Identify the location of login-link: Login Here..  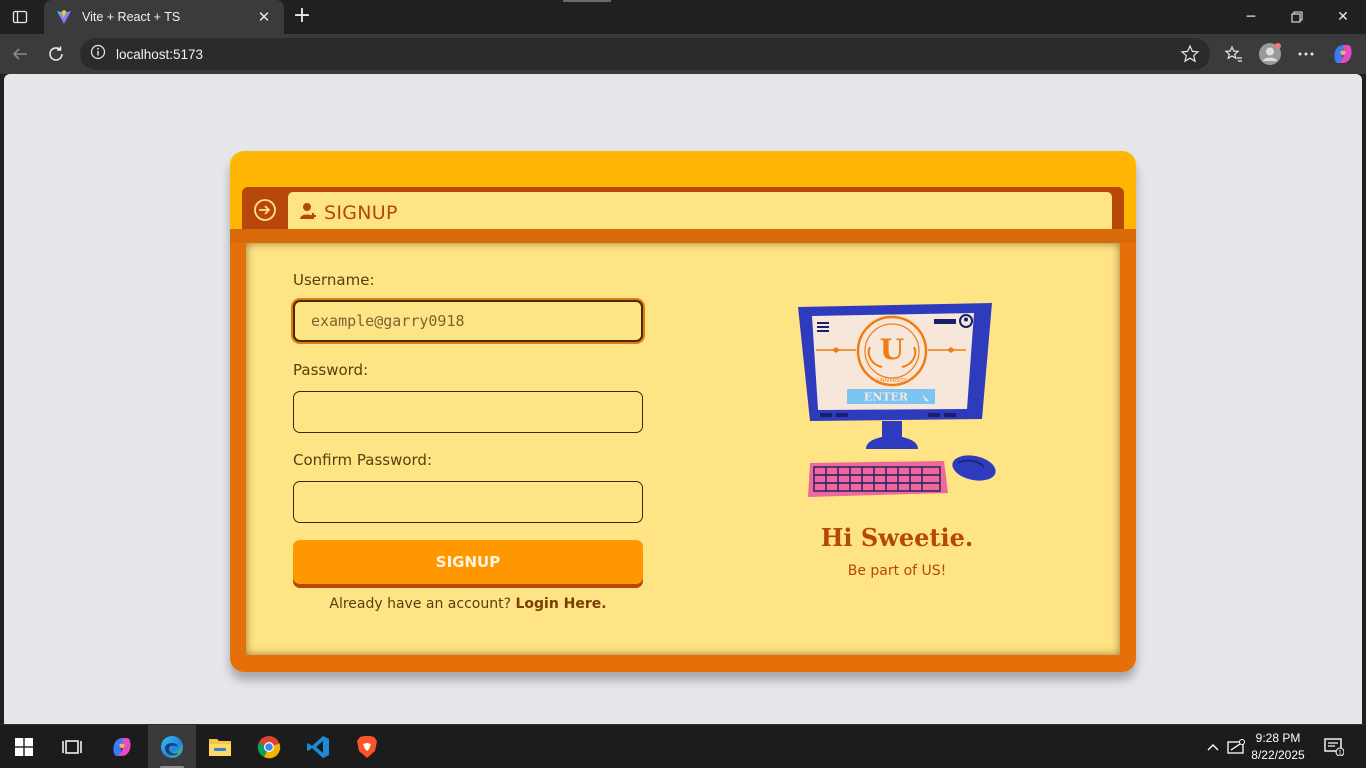
(560, 604).